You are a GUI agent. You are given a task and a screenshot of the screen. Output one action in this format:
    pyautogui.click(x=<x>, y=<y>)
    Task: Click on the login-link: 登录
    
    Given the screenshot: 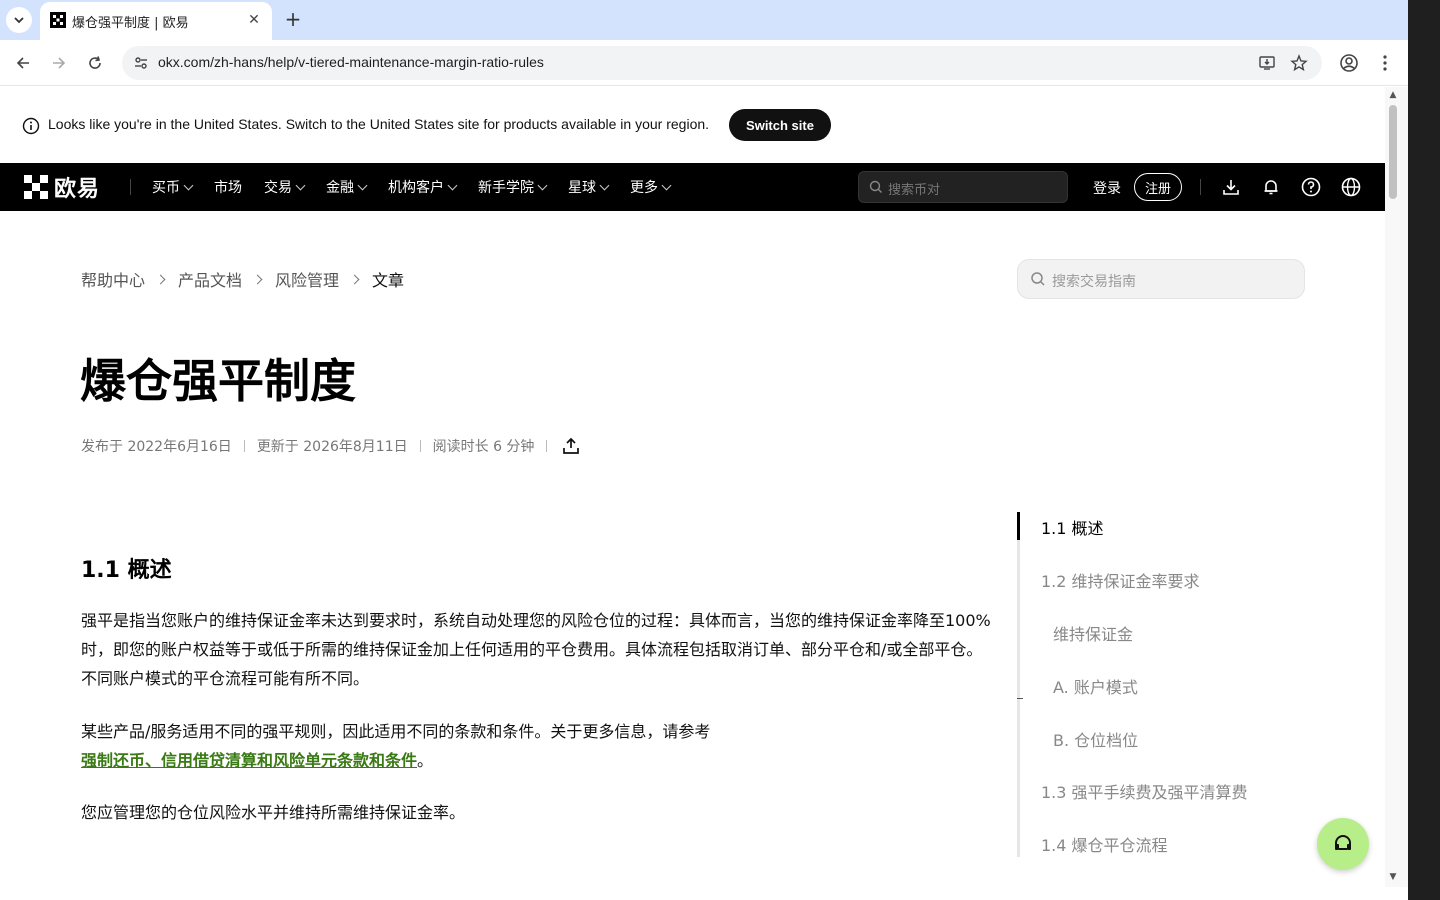 What is the action you would take?
    pyautogui.click(x=1107, y=188)
    